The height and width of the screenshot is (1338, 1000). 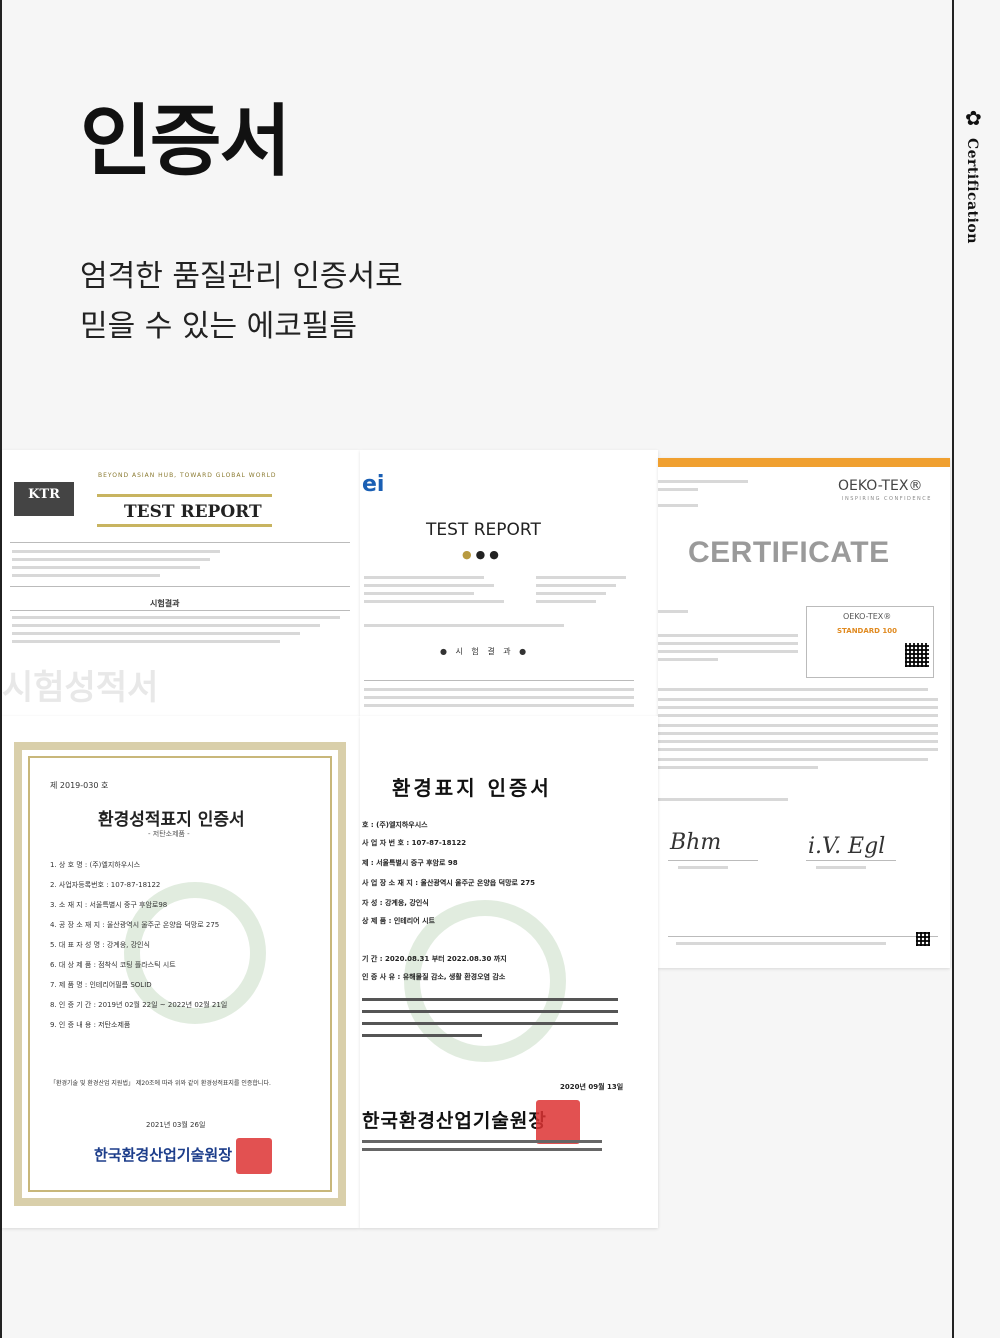 I want to click on frame-border-right, so click(x=953, y=669).